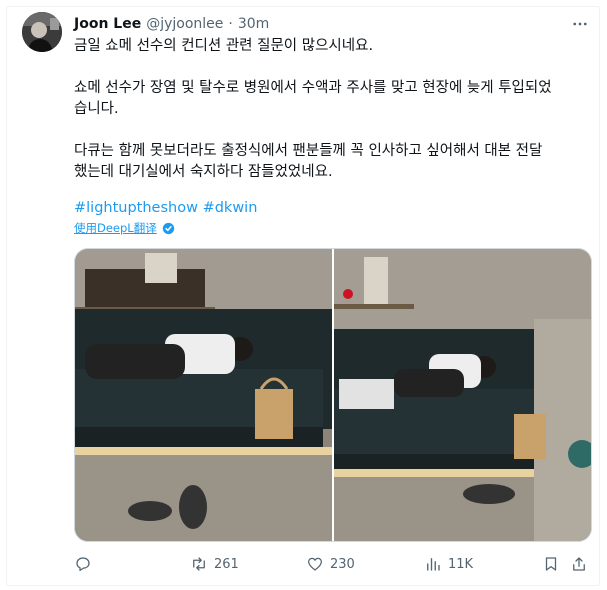 This screenshot has width=607, height=590. Describe the element at coordinates (168, 228) in the screenshot. I see `translate-badge-icon` at that location.